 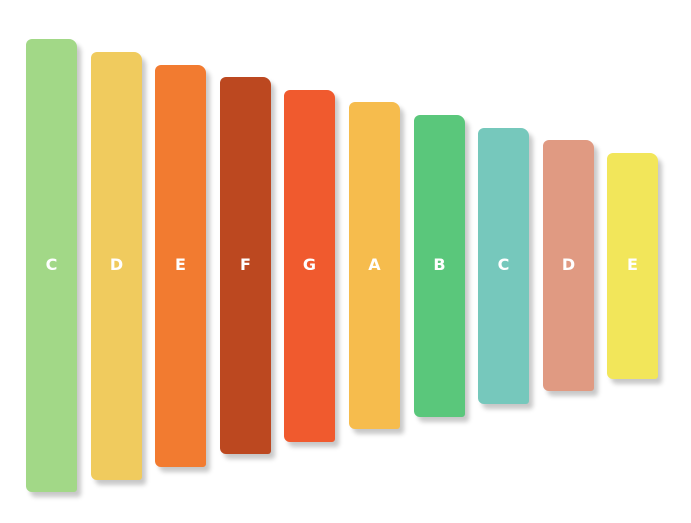 I want to click on xylophone-bar-d-high: D, so click(x=568, y=265).